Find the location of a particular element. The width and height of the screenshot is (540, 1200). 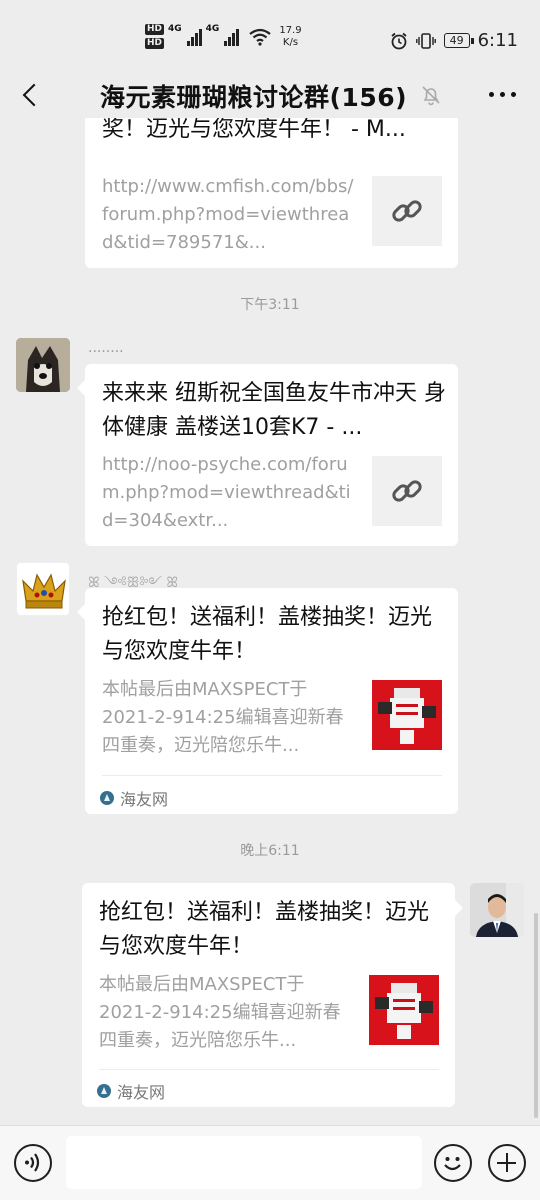

avatar-dog is located at coordinates (43, 365).